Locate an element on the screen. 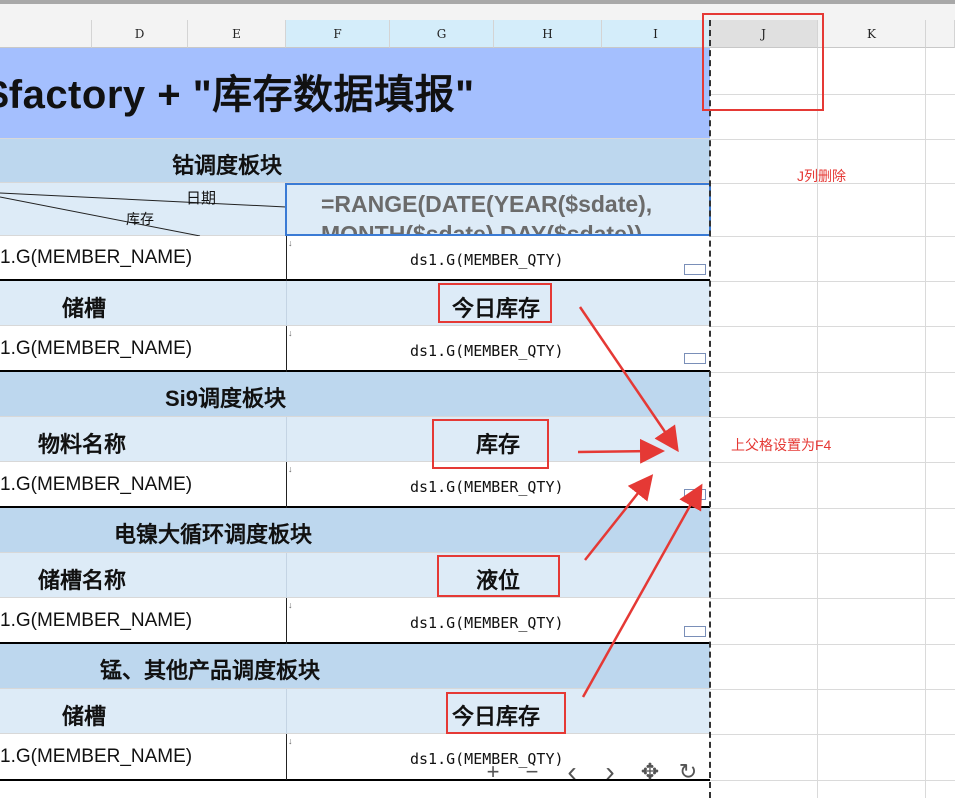  redo-icon: ↻ is located at coordinates (688, 772).